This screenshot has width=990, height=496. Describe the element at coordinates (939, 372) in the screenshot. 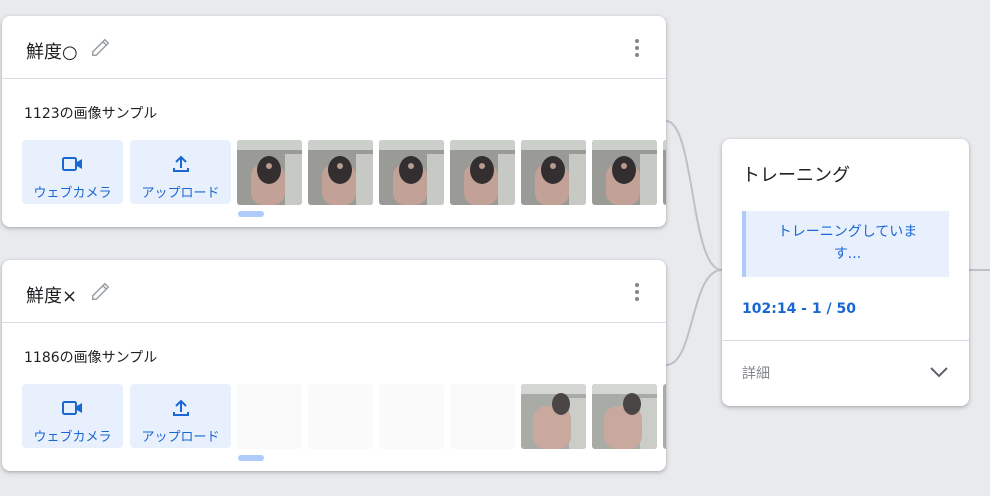

I see `chevron-down-icon` at that location.